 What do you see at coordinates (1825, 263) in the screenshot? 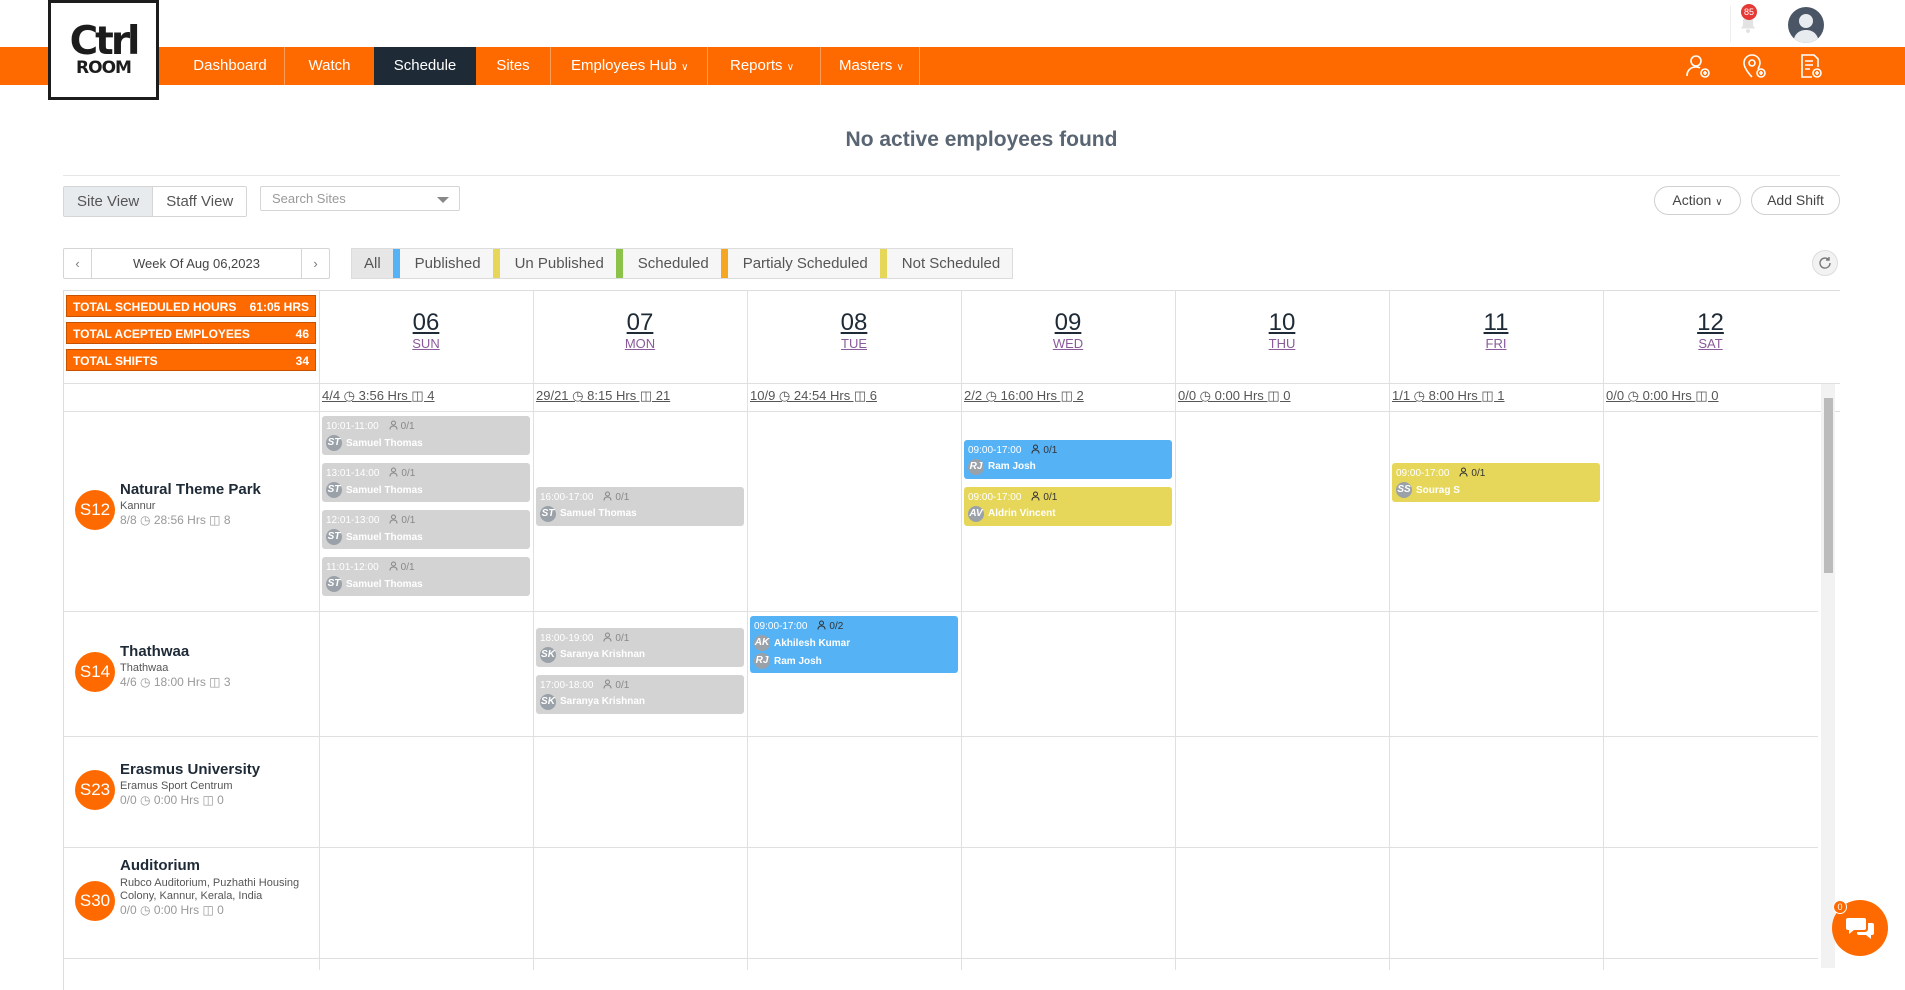
I see `refresh-button` at bounding box center [1825, 263].